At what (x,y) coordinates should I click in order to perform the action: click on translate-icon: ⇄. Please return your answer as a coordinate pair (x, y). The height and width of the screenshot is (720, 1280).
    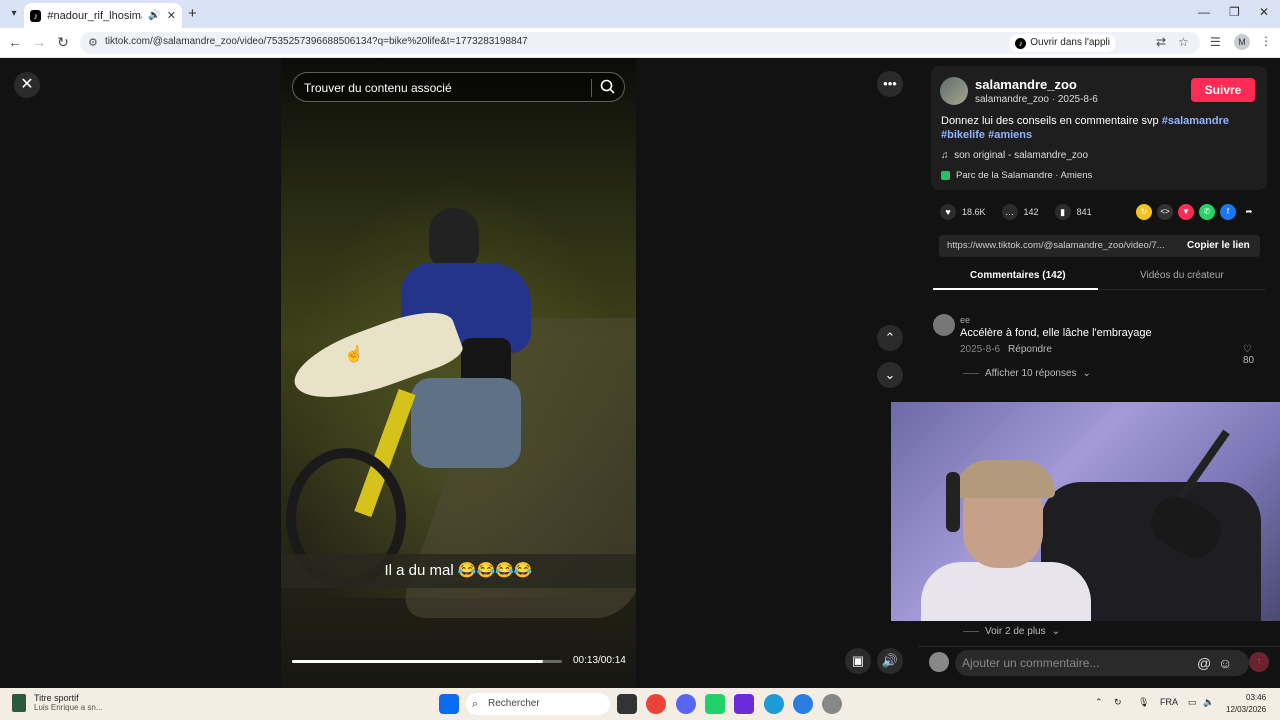
    Looking at the image, I should click on (1161, 42).